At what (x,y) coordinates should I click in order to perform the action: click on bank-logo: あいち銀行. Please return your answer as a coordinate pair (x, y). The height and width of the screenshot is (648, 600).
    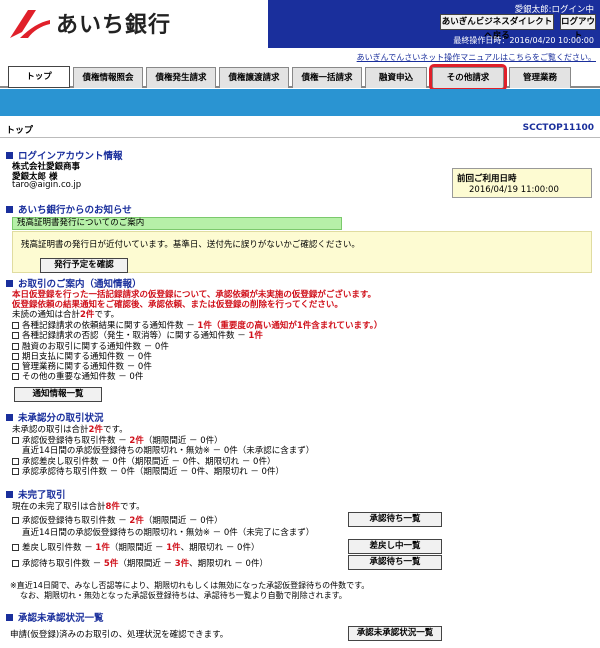
    Looking at the image, I should click on (89, 23).